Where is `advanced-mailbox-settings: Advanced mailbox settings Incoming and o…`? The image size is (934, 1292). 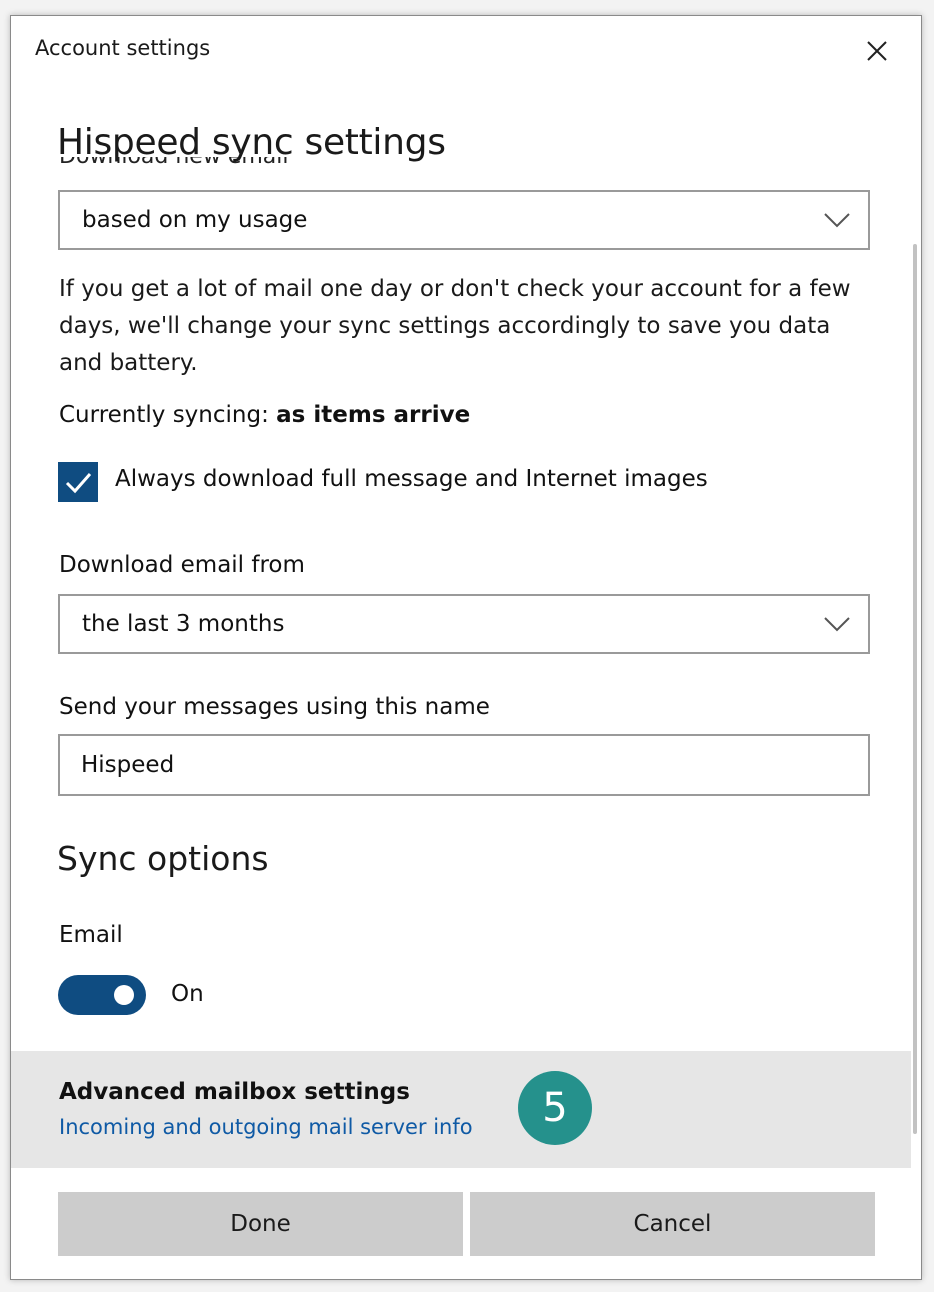
advanced-mailbox-settings: Advanced mailbox settings Incoming and o… is located at coordinates (461, 1109).